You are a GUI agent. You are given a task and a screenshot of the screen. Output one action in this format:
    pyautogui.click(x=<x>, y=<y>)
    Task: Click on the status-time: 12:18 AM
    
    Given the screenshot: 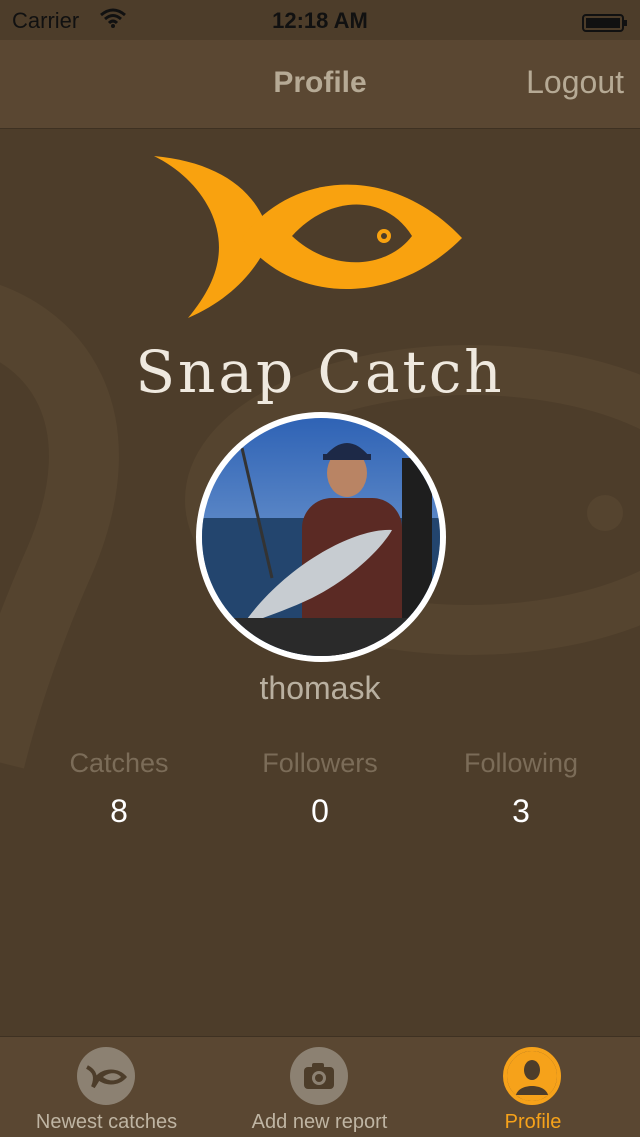 What is the action you would take?
    pyautogui.click(x=320, y=20)
    